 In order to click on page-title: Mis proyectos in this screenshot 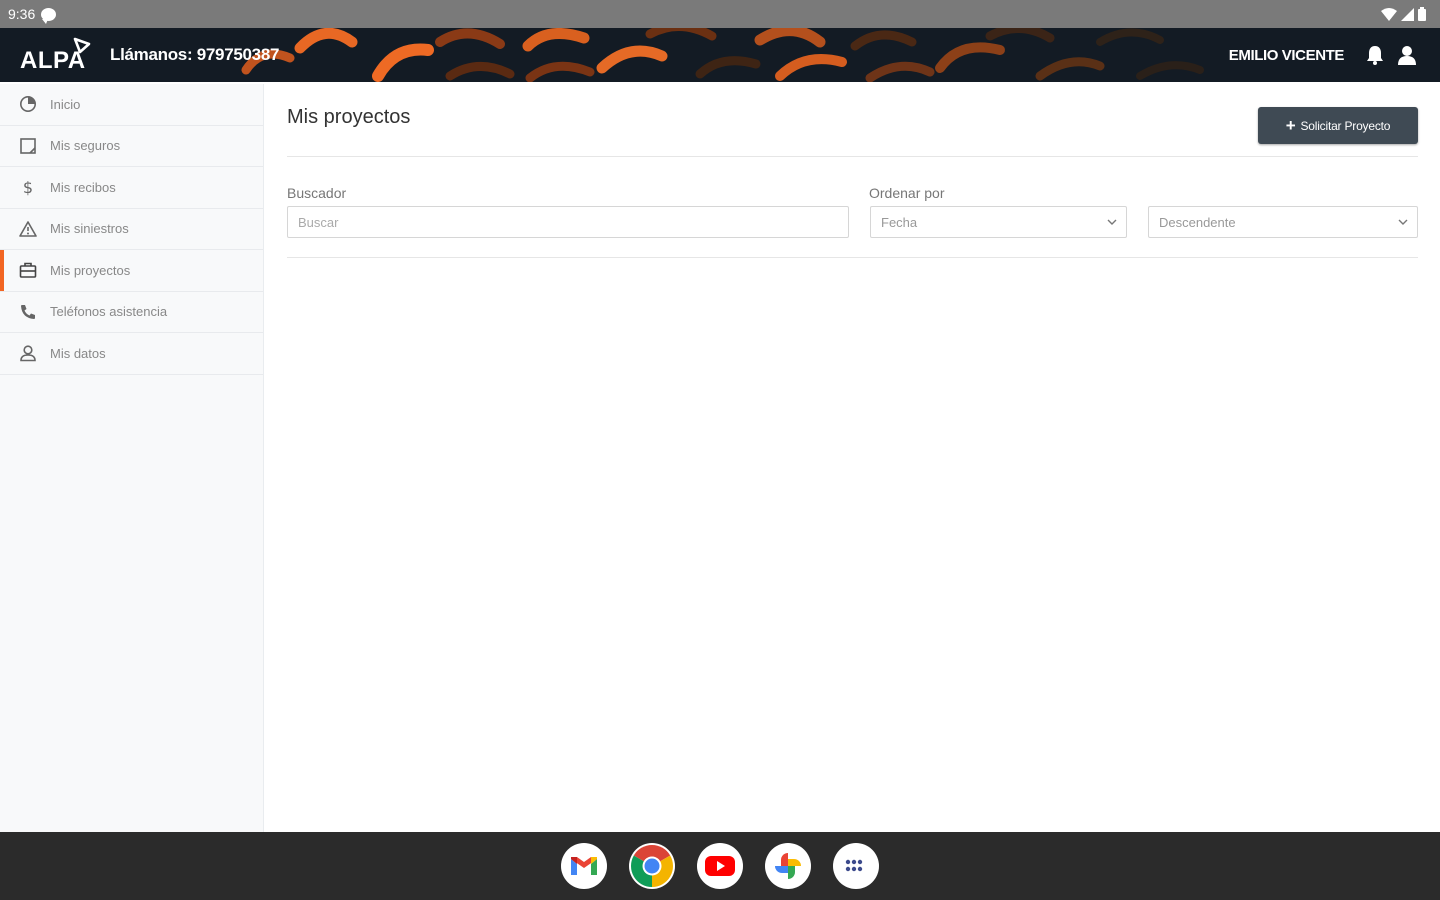, I will do `click(349, 117)`.